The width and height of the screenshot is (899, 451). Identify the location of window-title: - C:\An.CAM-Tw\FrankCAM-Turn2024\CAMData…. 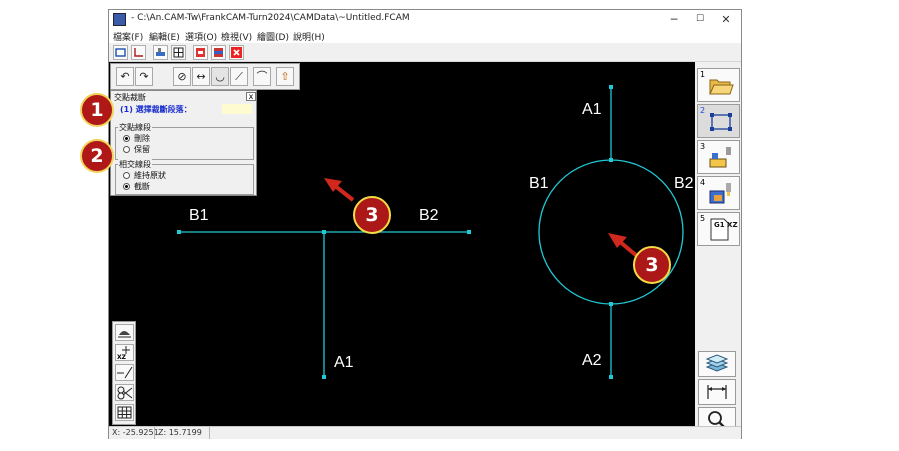
(270, 18).